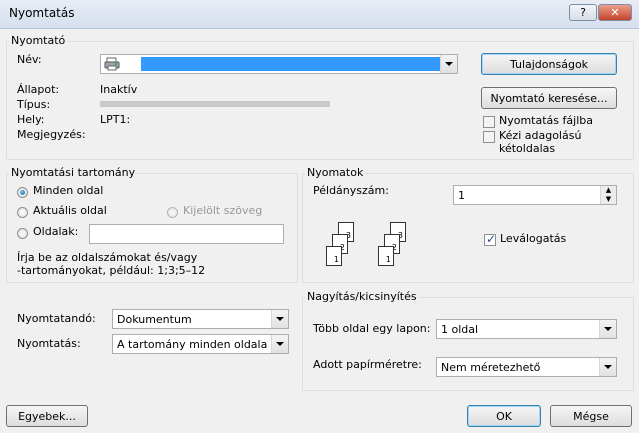 The height and width of the screenshot is (433, 639). What do you see at coordinates (372, 328) in the screenshot?
I see `pages-per-sheet-label: Több oldal egy lapon:` at bounding box center [372, 328].